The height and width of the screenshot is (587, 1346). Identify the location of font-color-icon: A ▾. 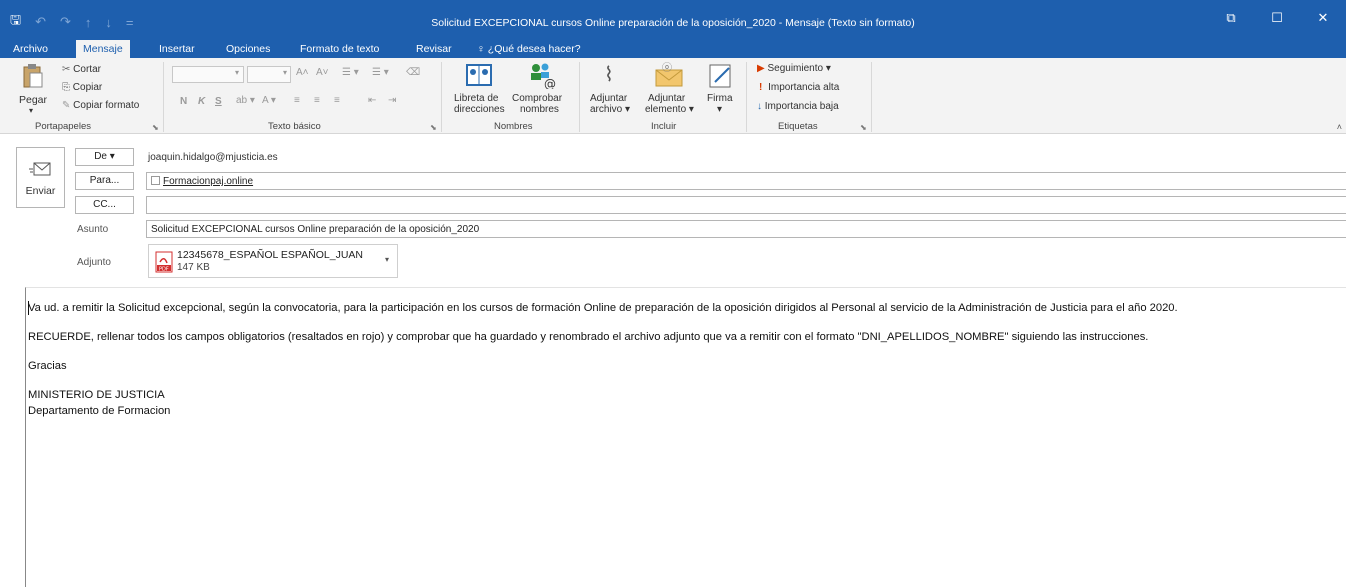
(269, 100).